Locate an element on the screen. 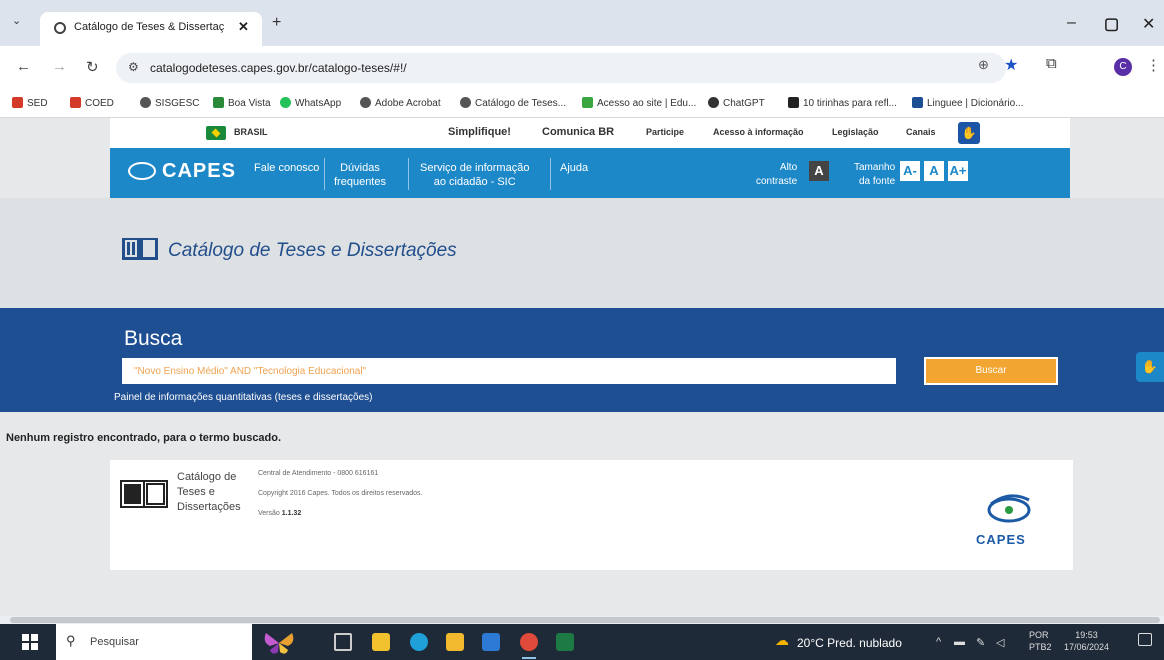 This screenshot has height=660, width=1164. bookmark-item: ChatGPT is located at coordinates (736, 103).